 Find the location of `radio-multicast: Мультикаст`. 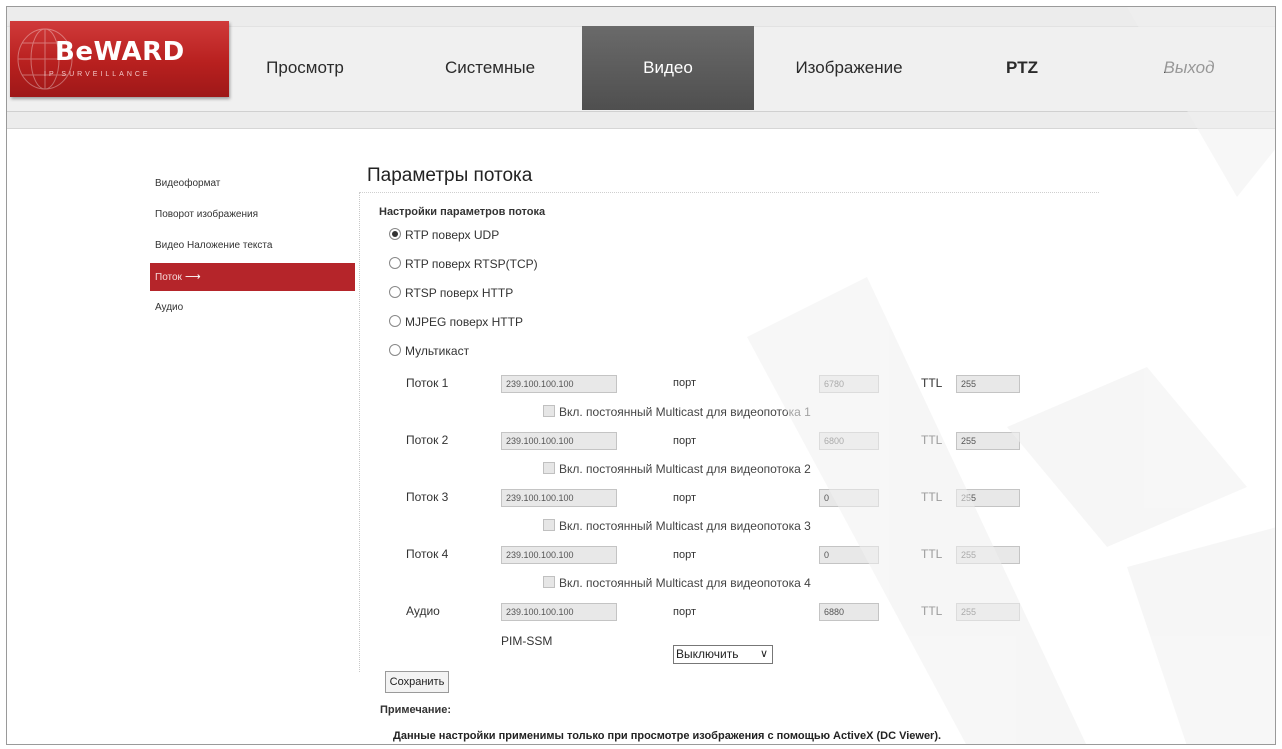

radio-multicast: Мультикаст is located at coordinates (429, 351).